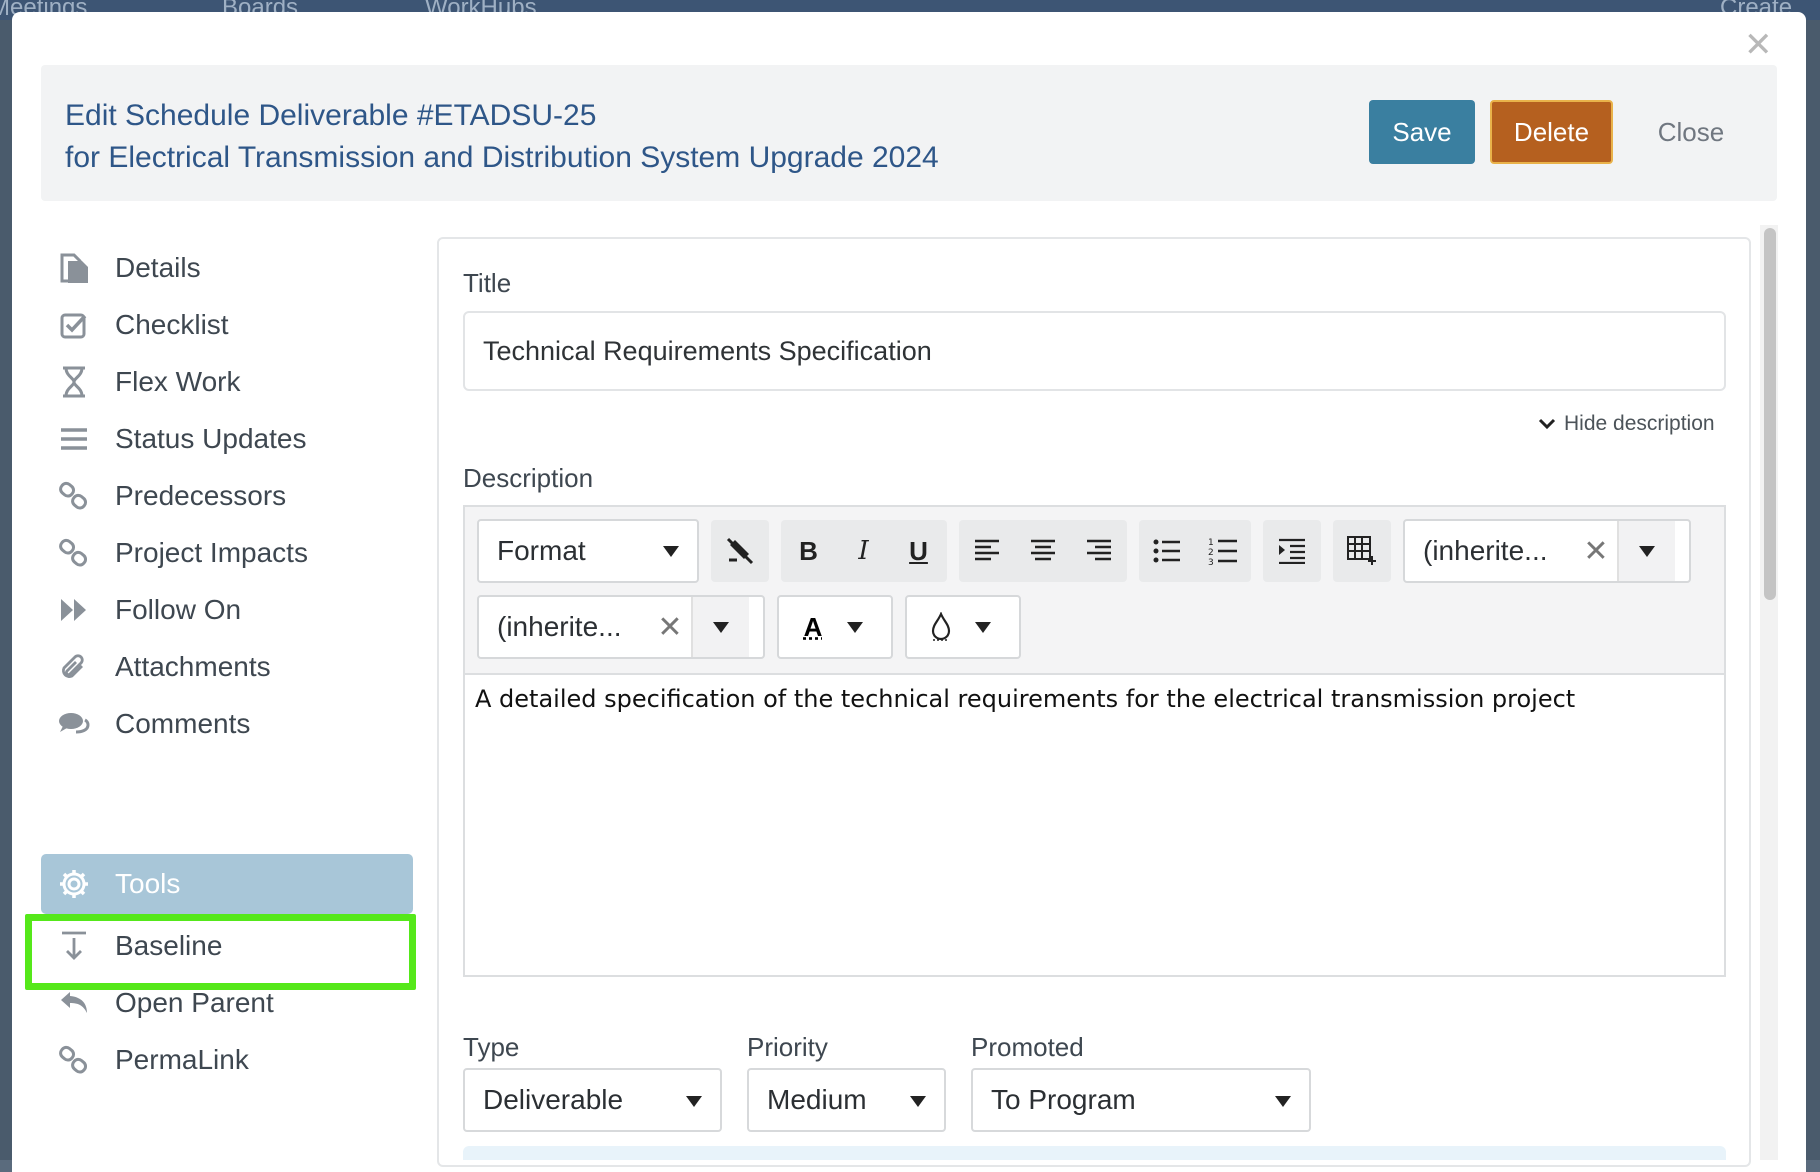  Describe the element at coordinates (178, 610) in the screenshot. I see `sidebar-item-label: Follow On` at that location.